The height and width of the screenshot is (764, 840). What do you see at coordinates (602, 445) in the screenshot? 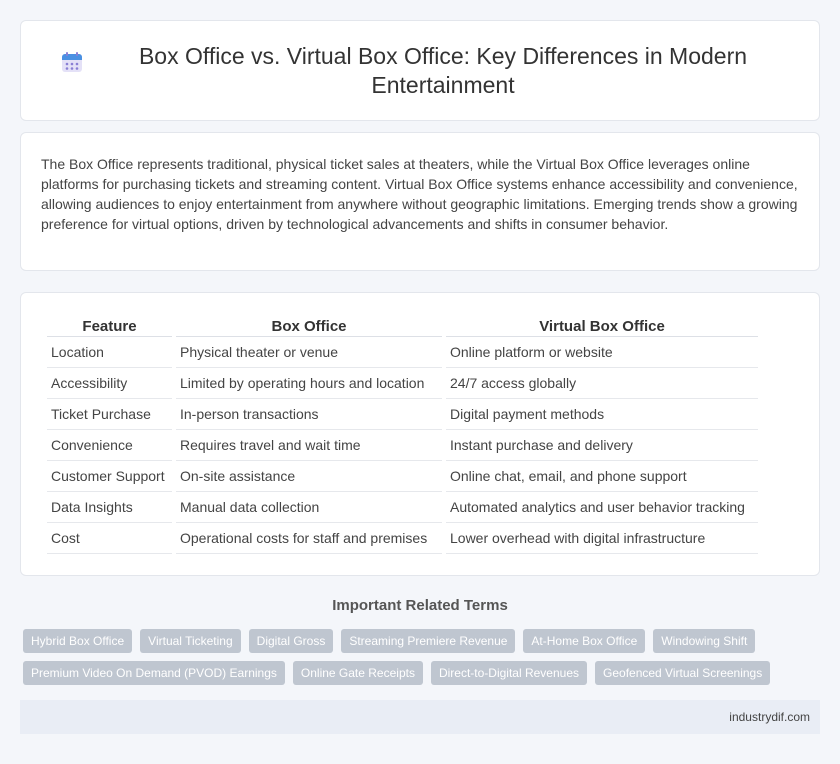
I see `cell-virtual: Instant purchase and delivery` at bounding box center [602, 445].